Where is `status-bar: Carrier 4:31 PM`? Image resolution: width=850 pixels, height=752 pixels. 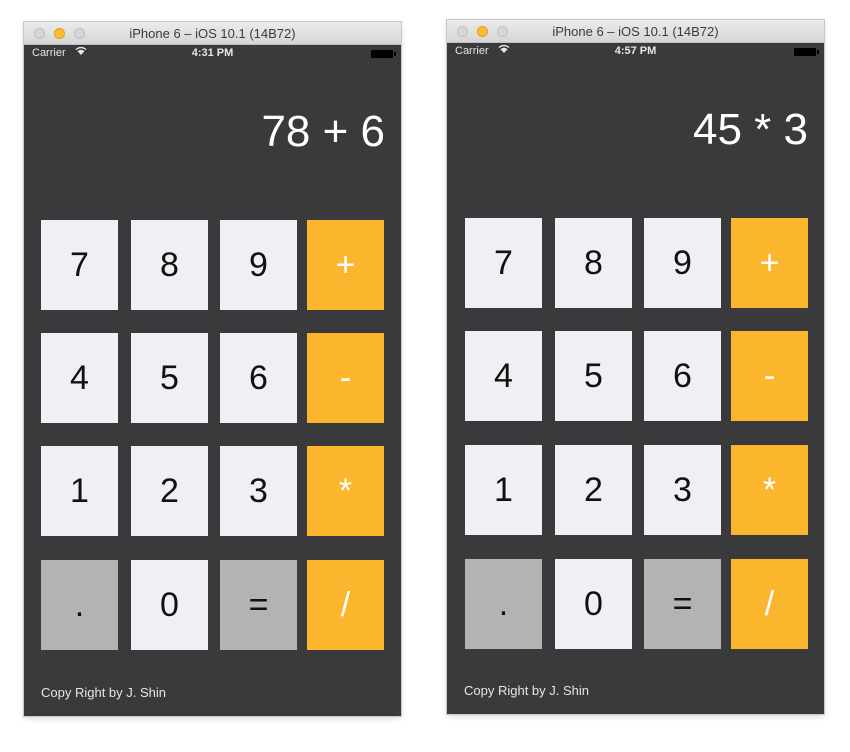 status-bar: Carrier 4:31 PM is located at coordinates (212, 54).